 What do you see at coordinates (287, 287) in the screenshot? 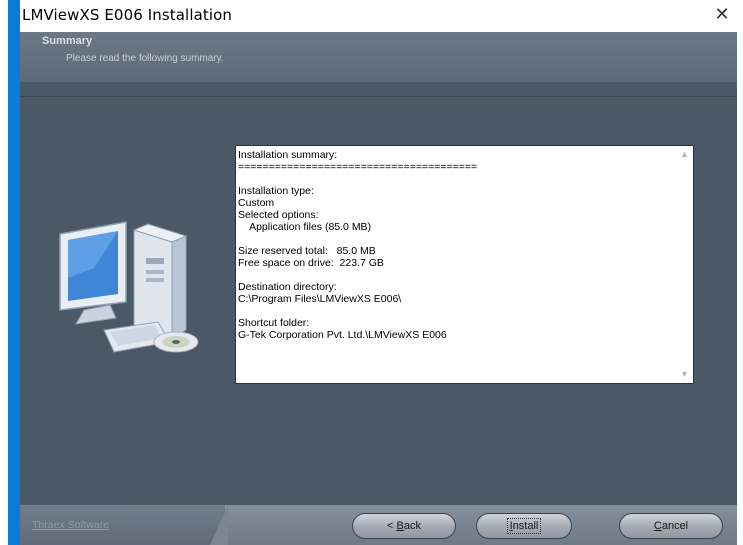
I see `summary-line: Destination directory:` at bounding box center [287, 287].